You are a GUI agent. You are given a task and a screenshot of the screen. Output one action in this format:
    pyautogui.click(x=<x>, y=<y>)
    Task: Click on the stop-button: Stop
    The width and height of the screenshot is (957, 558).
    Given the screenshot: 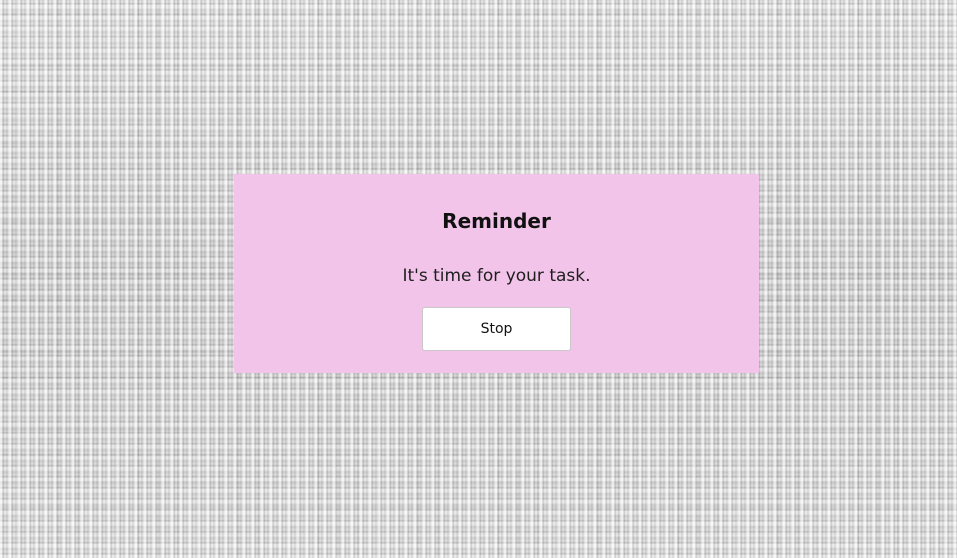 What is the action you would take?
    pyautogui.click(x=496, y=329)
    